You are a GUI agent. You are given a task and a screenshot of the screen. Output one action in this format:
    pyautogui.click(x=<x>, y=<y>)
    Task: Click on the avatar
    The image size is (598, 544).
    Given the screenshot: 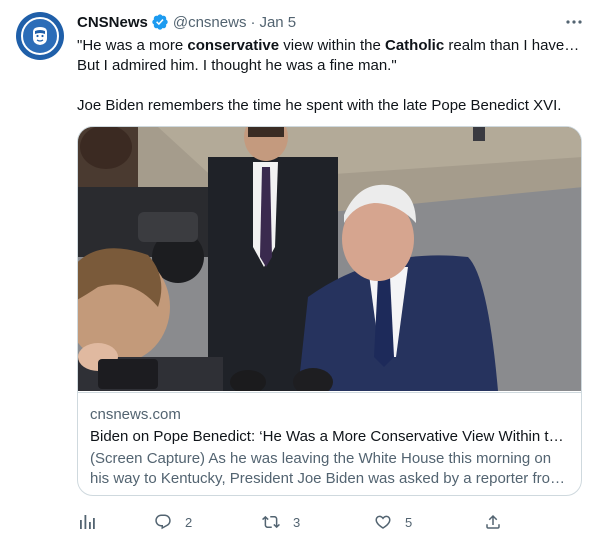 What is the action you would take?
    pyautogui.click(x=40, y=36)
    